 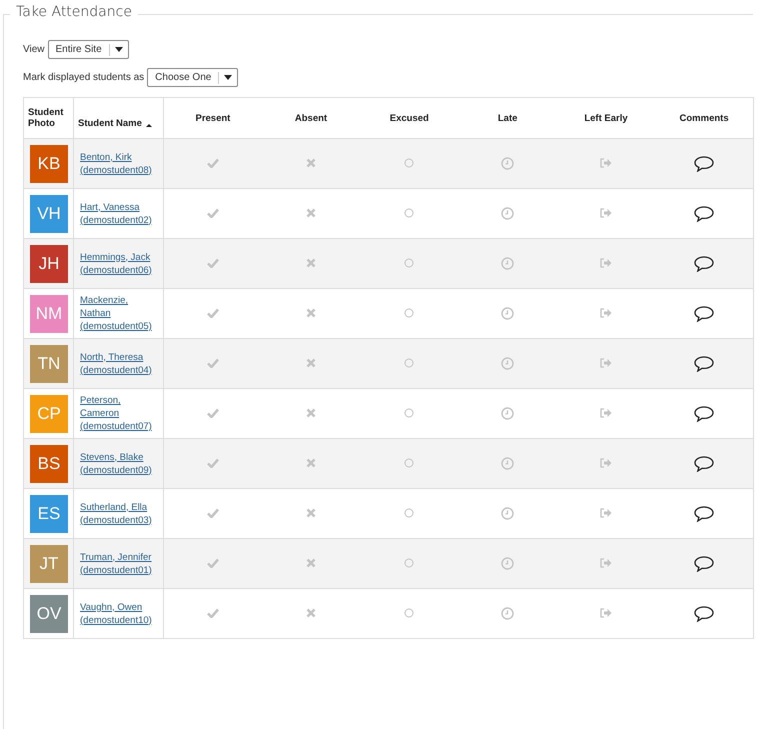 What do you see at coordinates (49, 413) in the screenshot?
I see `avatar: CP` at bounding box center [49, 413].